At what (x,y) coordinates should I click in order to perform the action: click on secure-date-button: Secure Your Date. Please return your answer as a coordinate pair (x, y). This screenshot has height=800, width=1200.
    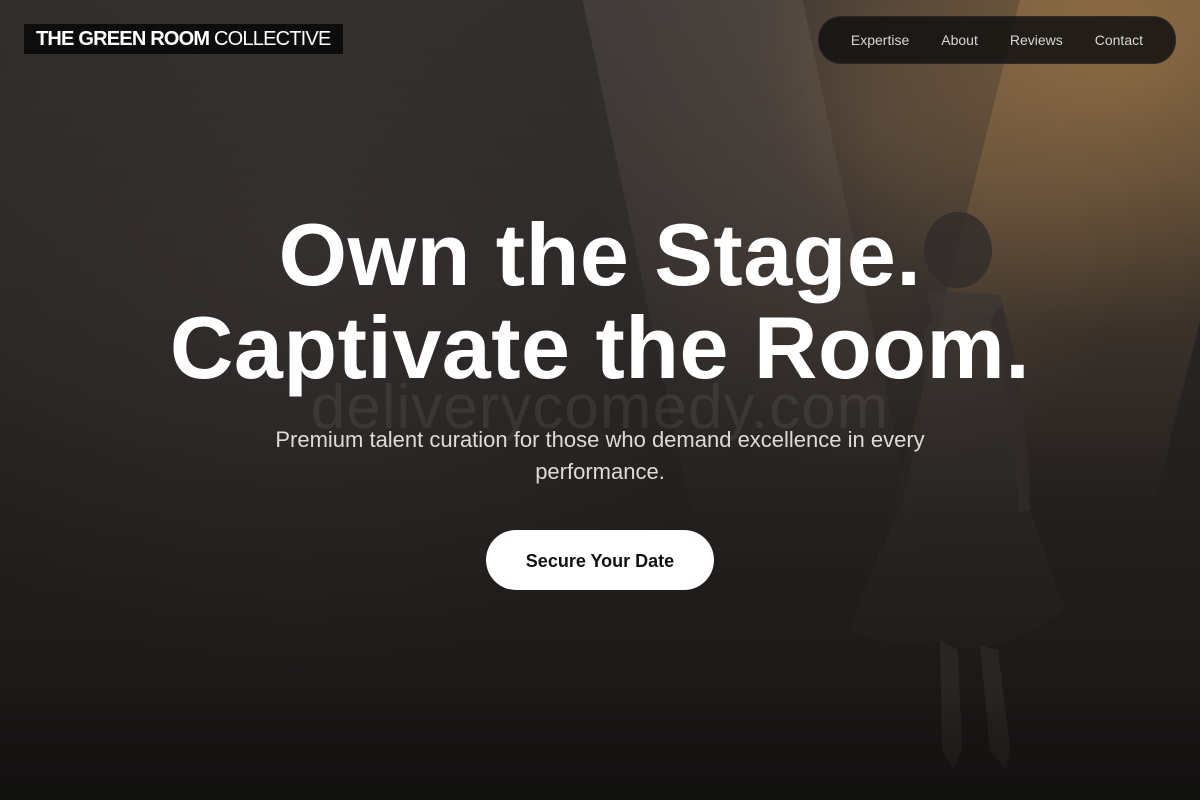
    Looking at the image, I should click on (600, 560).